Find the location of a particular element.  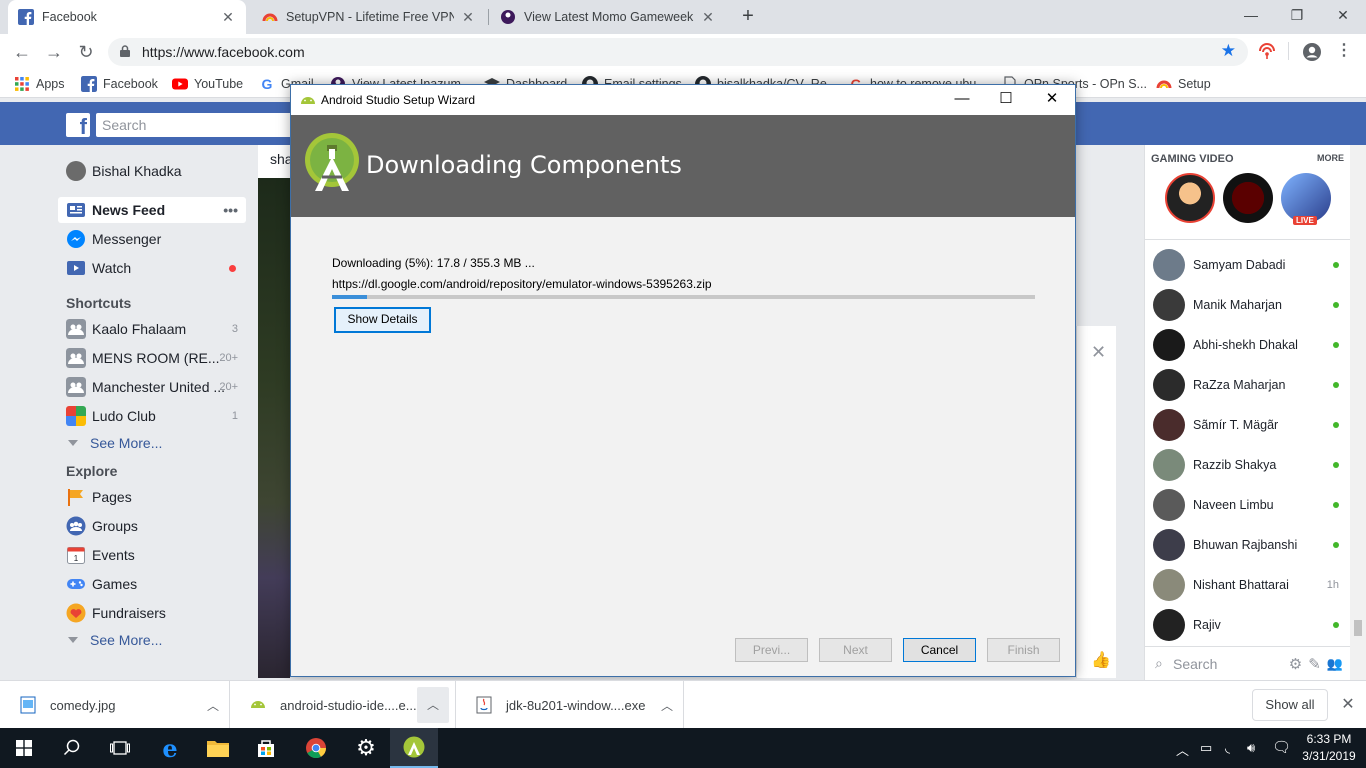

gaming-more-link: MORE is located at coordinates (1330, 158).